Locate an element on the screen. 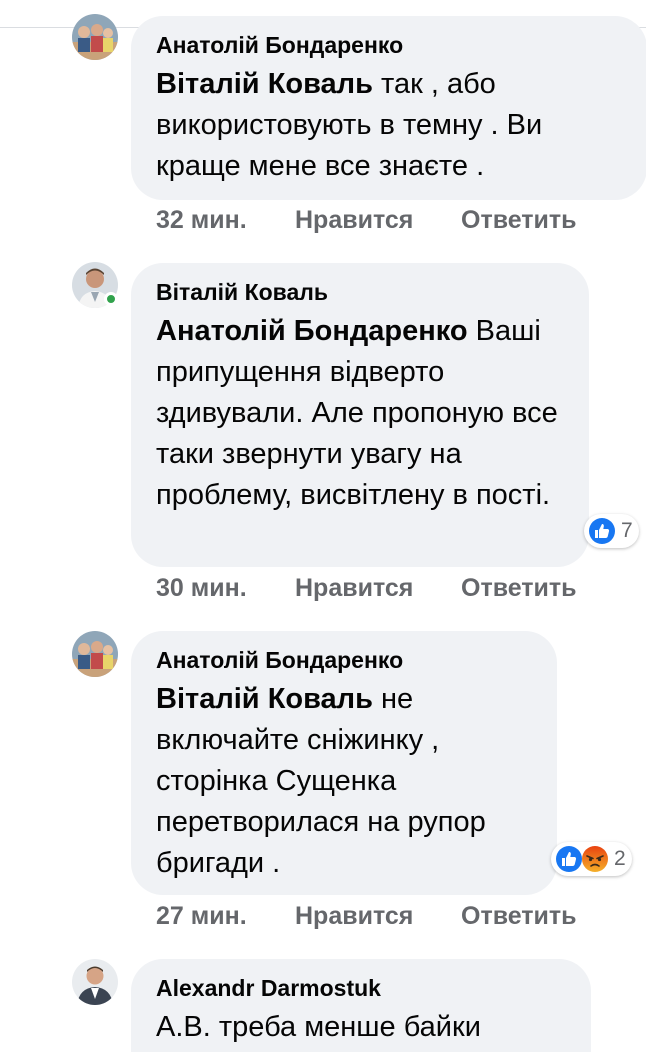  mention-link: Анатолій Бондаренко is located at coordinates (312, 331).